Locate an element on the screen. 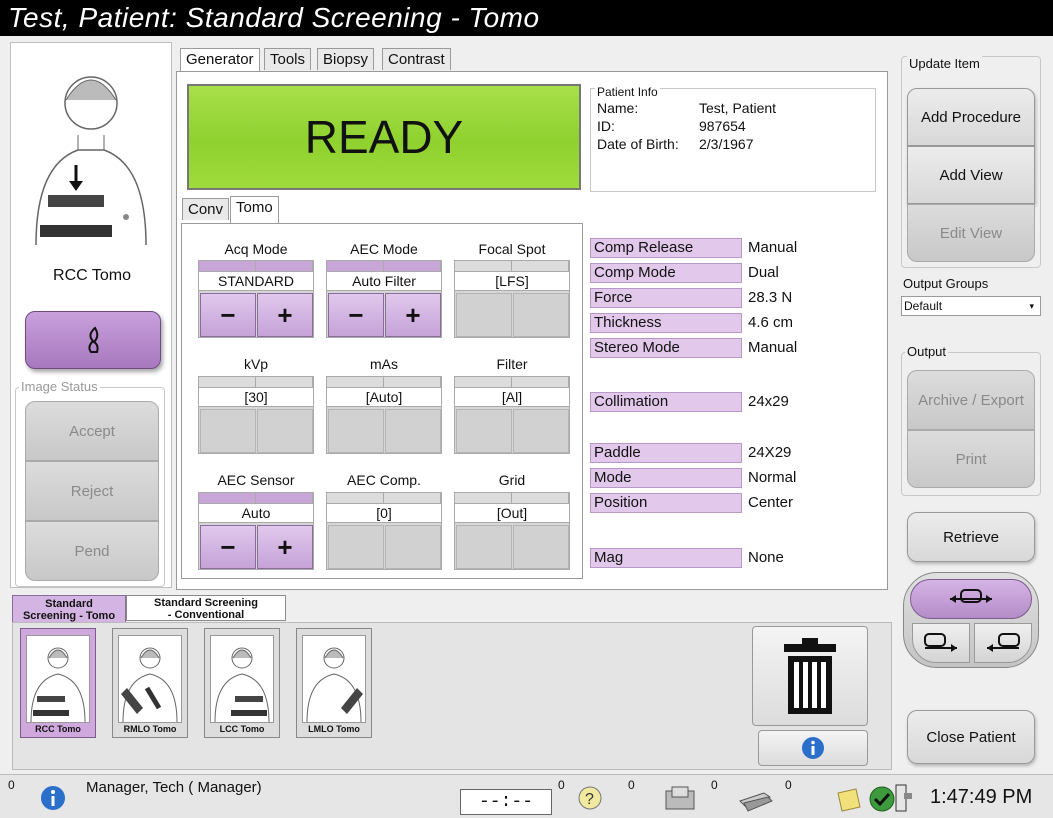 The width and height of the screenshot is (1053, 818). aec-mode-control: Auto Filter − + is located at coordinates (384, 299).